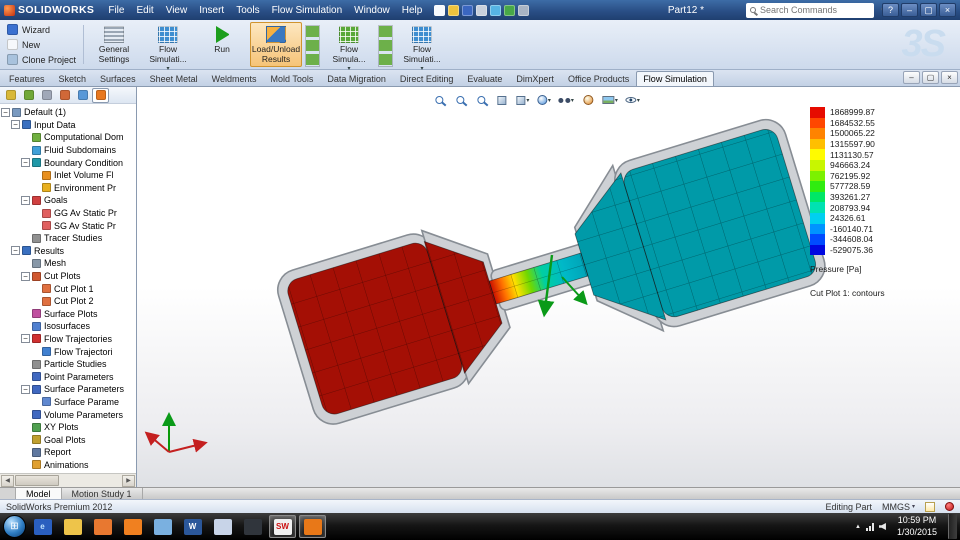 Image resolution: width=960 pixels, height=540 pixels. Describe the element at coordinates (858, 527) in the screenshot. I see `hidden-icons-chevron: ▲` at that location.